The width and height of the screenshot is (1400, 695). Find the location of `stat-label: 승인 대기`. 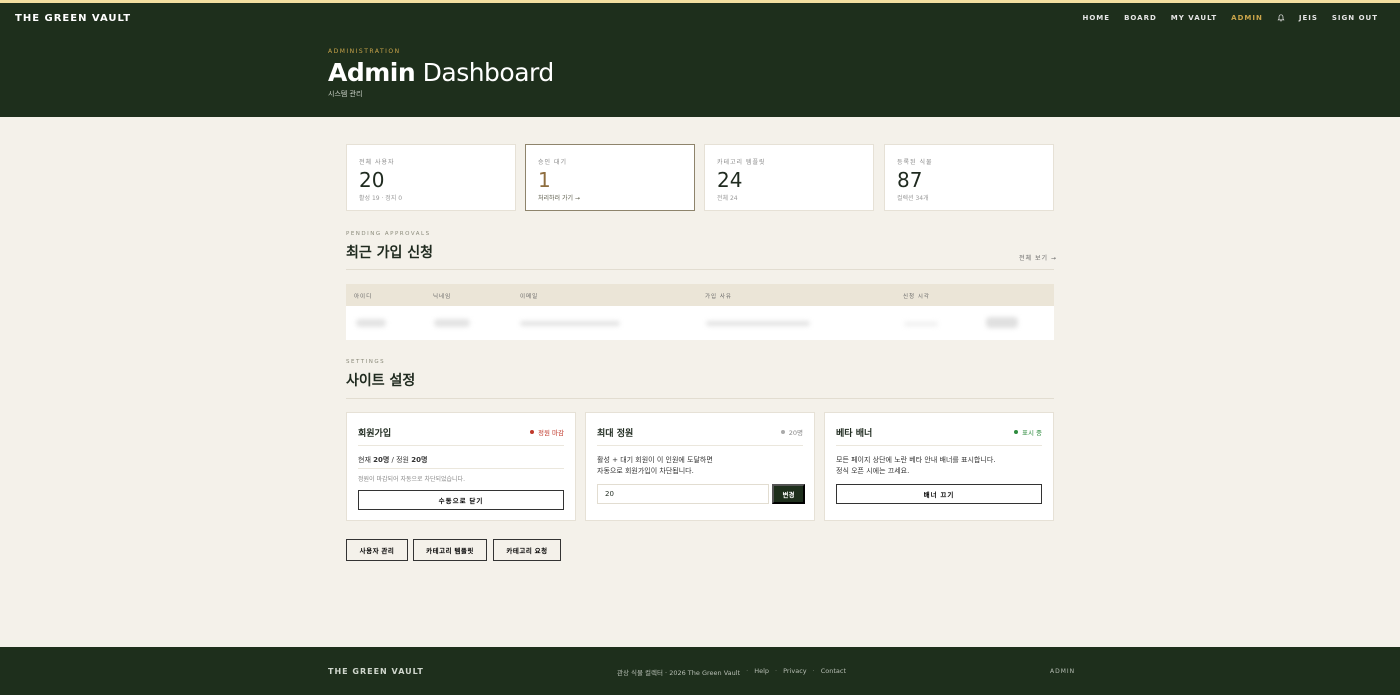

stat-label: 승인 대기 is located at coordinates (552, 162).